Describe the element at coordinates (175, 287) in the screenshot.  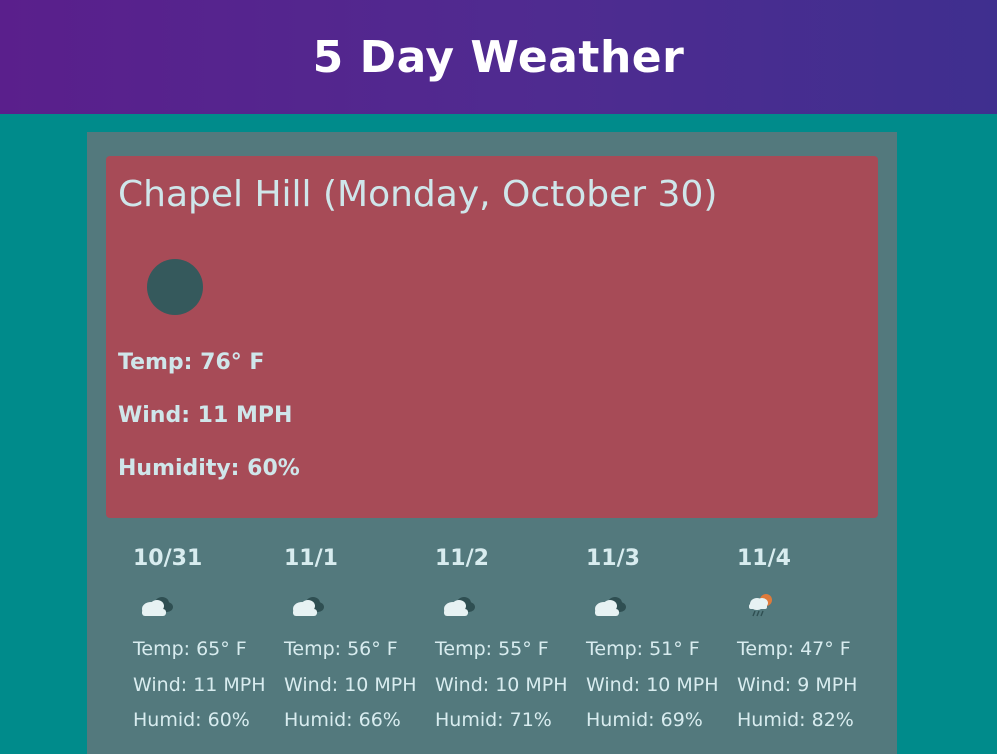
I see `weather-icon` at that location.